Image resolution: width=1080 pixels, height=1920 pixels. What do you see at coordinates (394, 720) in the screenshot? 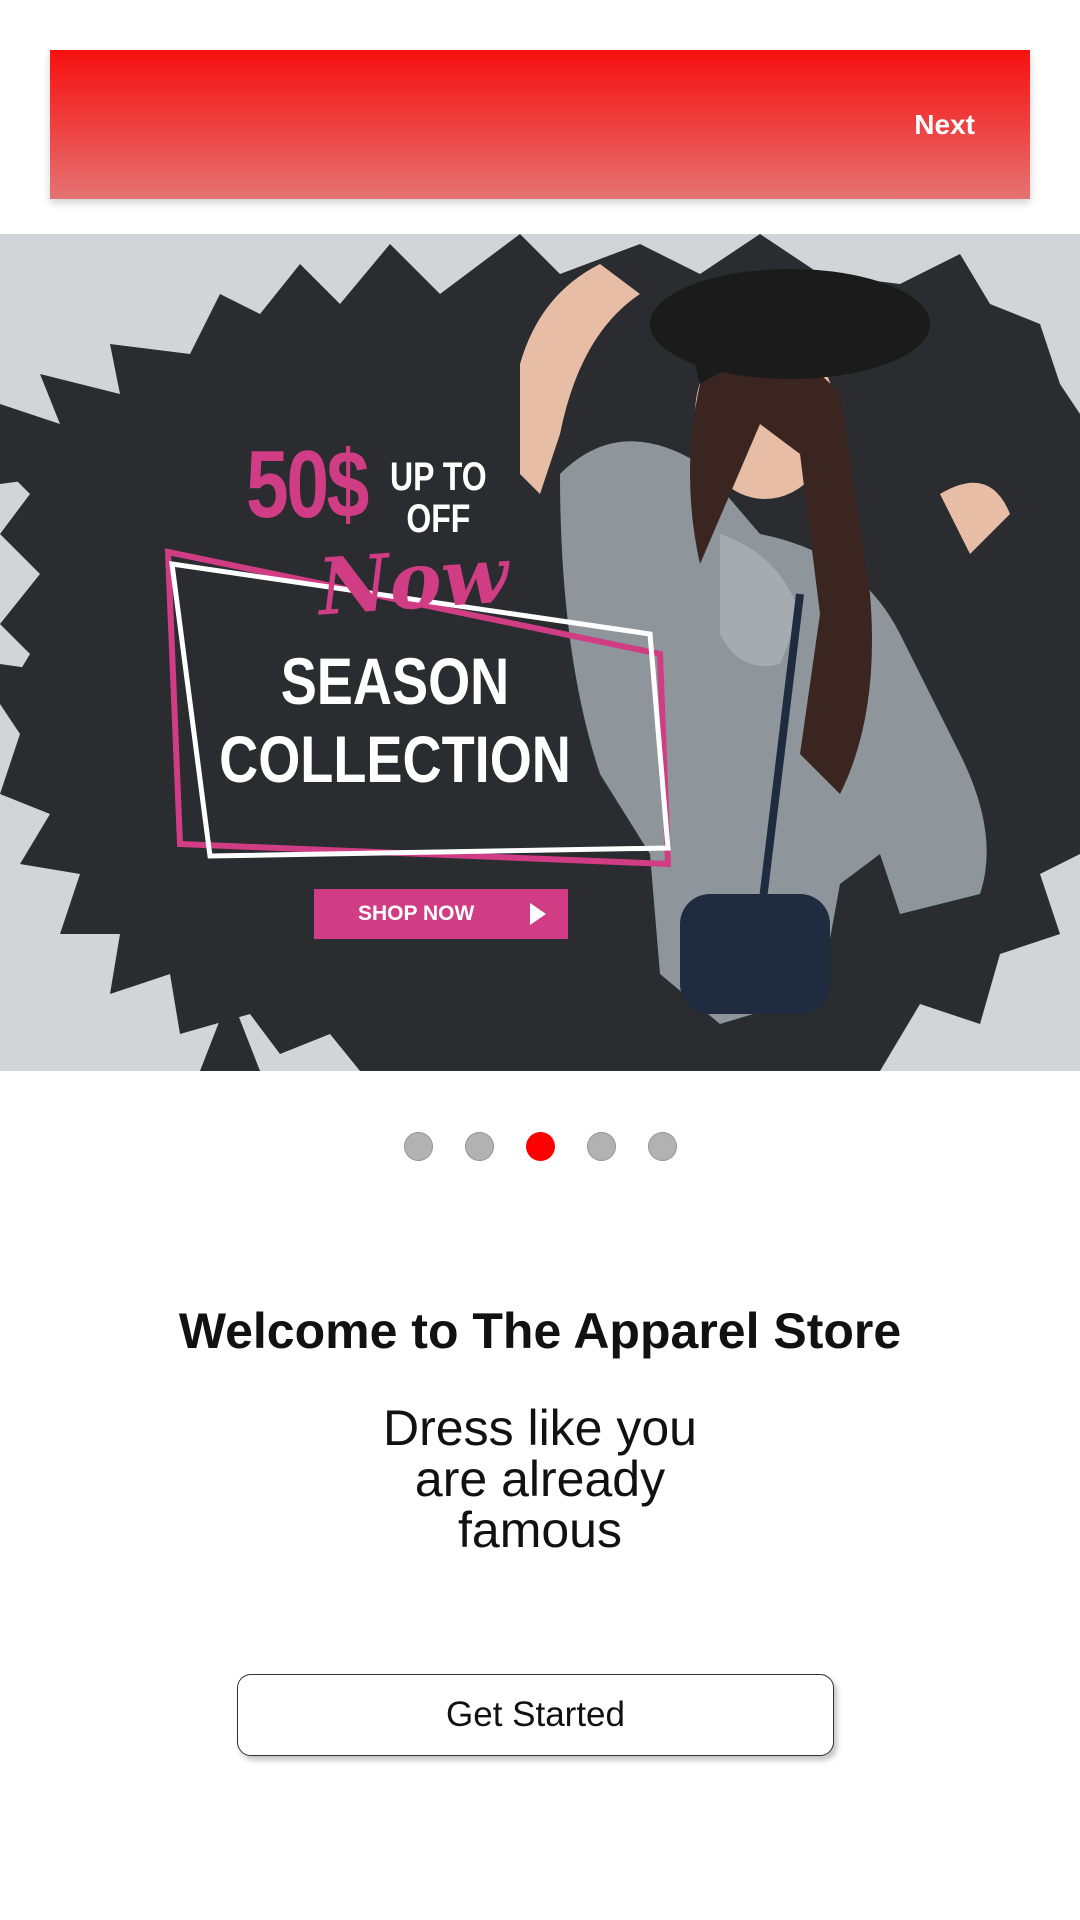
I see `promo-season-collection: SEASON COLLECTION` at bounding box center [394, 720].